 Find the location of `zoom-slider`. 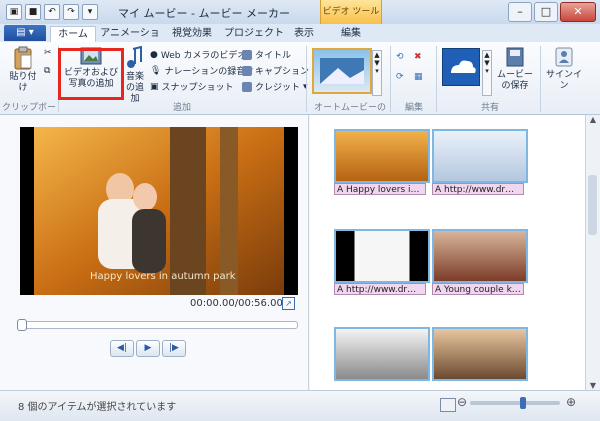

zoom-slider is located at coordinates (515, 403).